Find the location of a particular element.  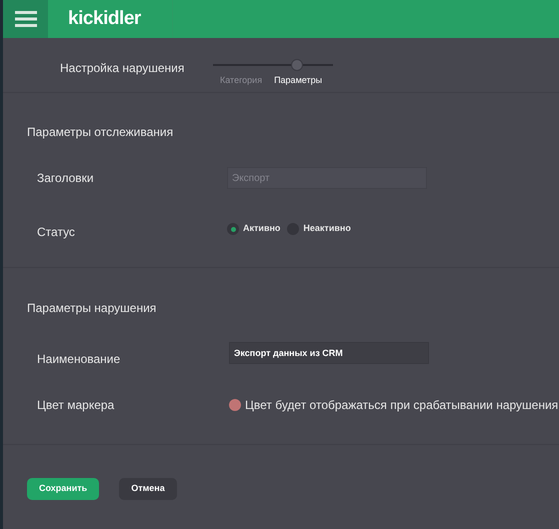

status-radio: Неактивно is located at coordinates (319, 229).